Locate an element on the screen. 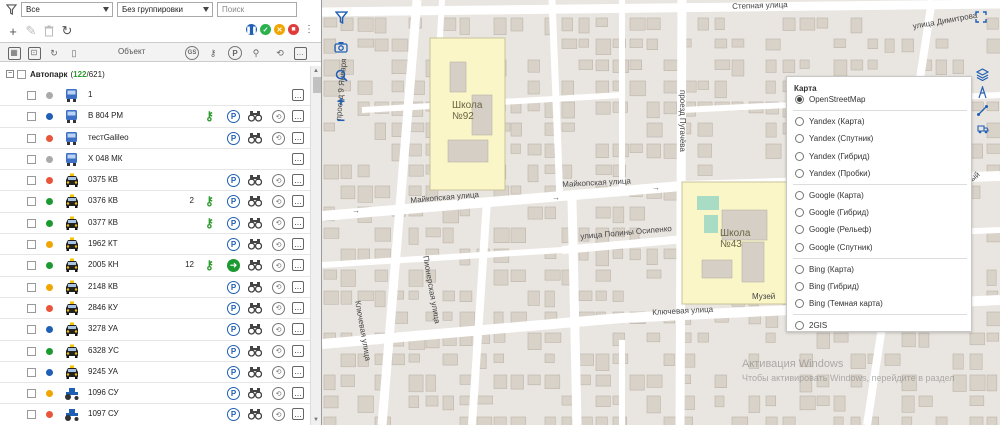 The height and width of the screenshot is (425, 1000). gps-icon: GS is located at coordinates (192, 53).